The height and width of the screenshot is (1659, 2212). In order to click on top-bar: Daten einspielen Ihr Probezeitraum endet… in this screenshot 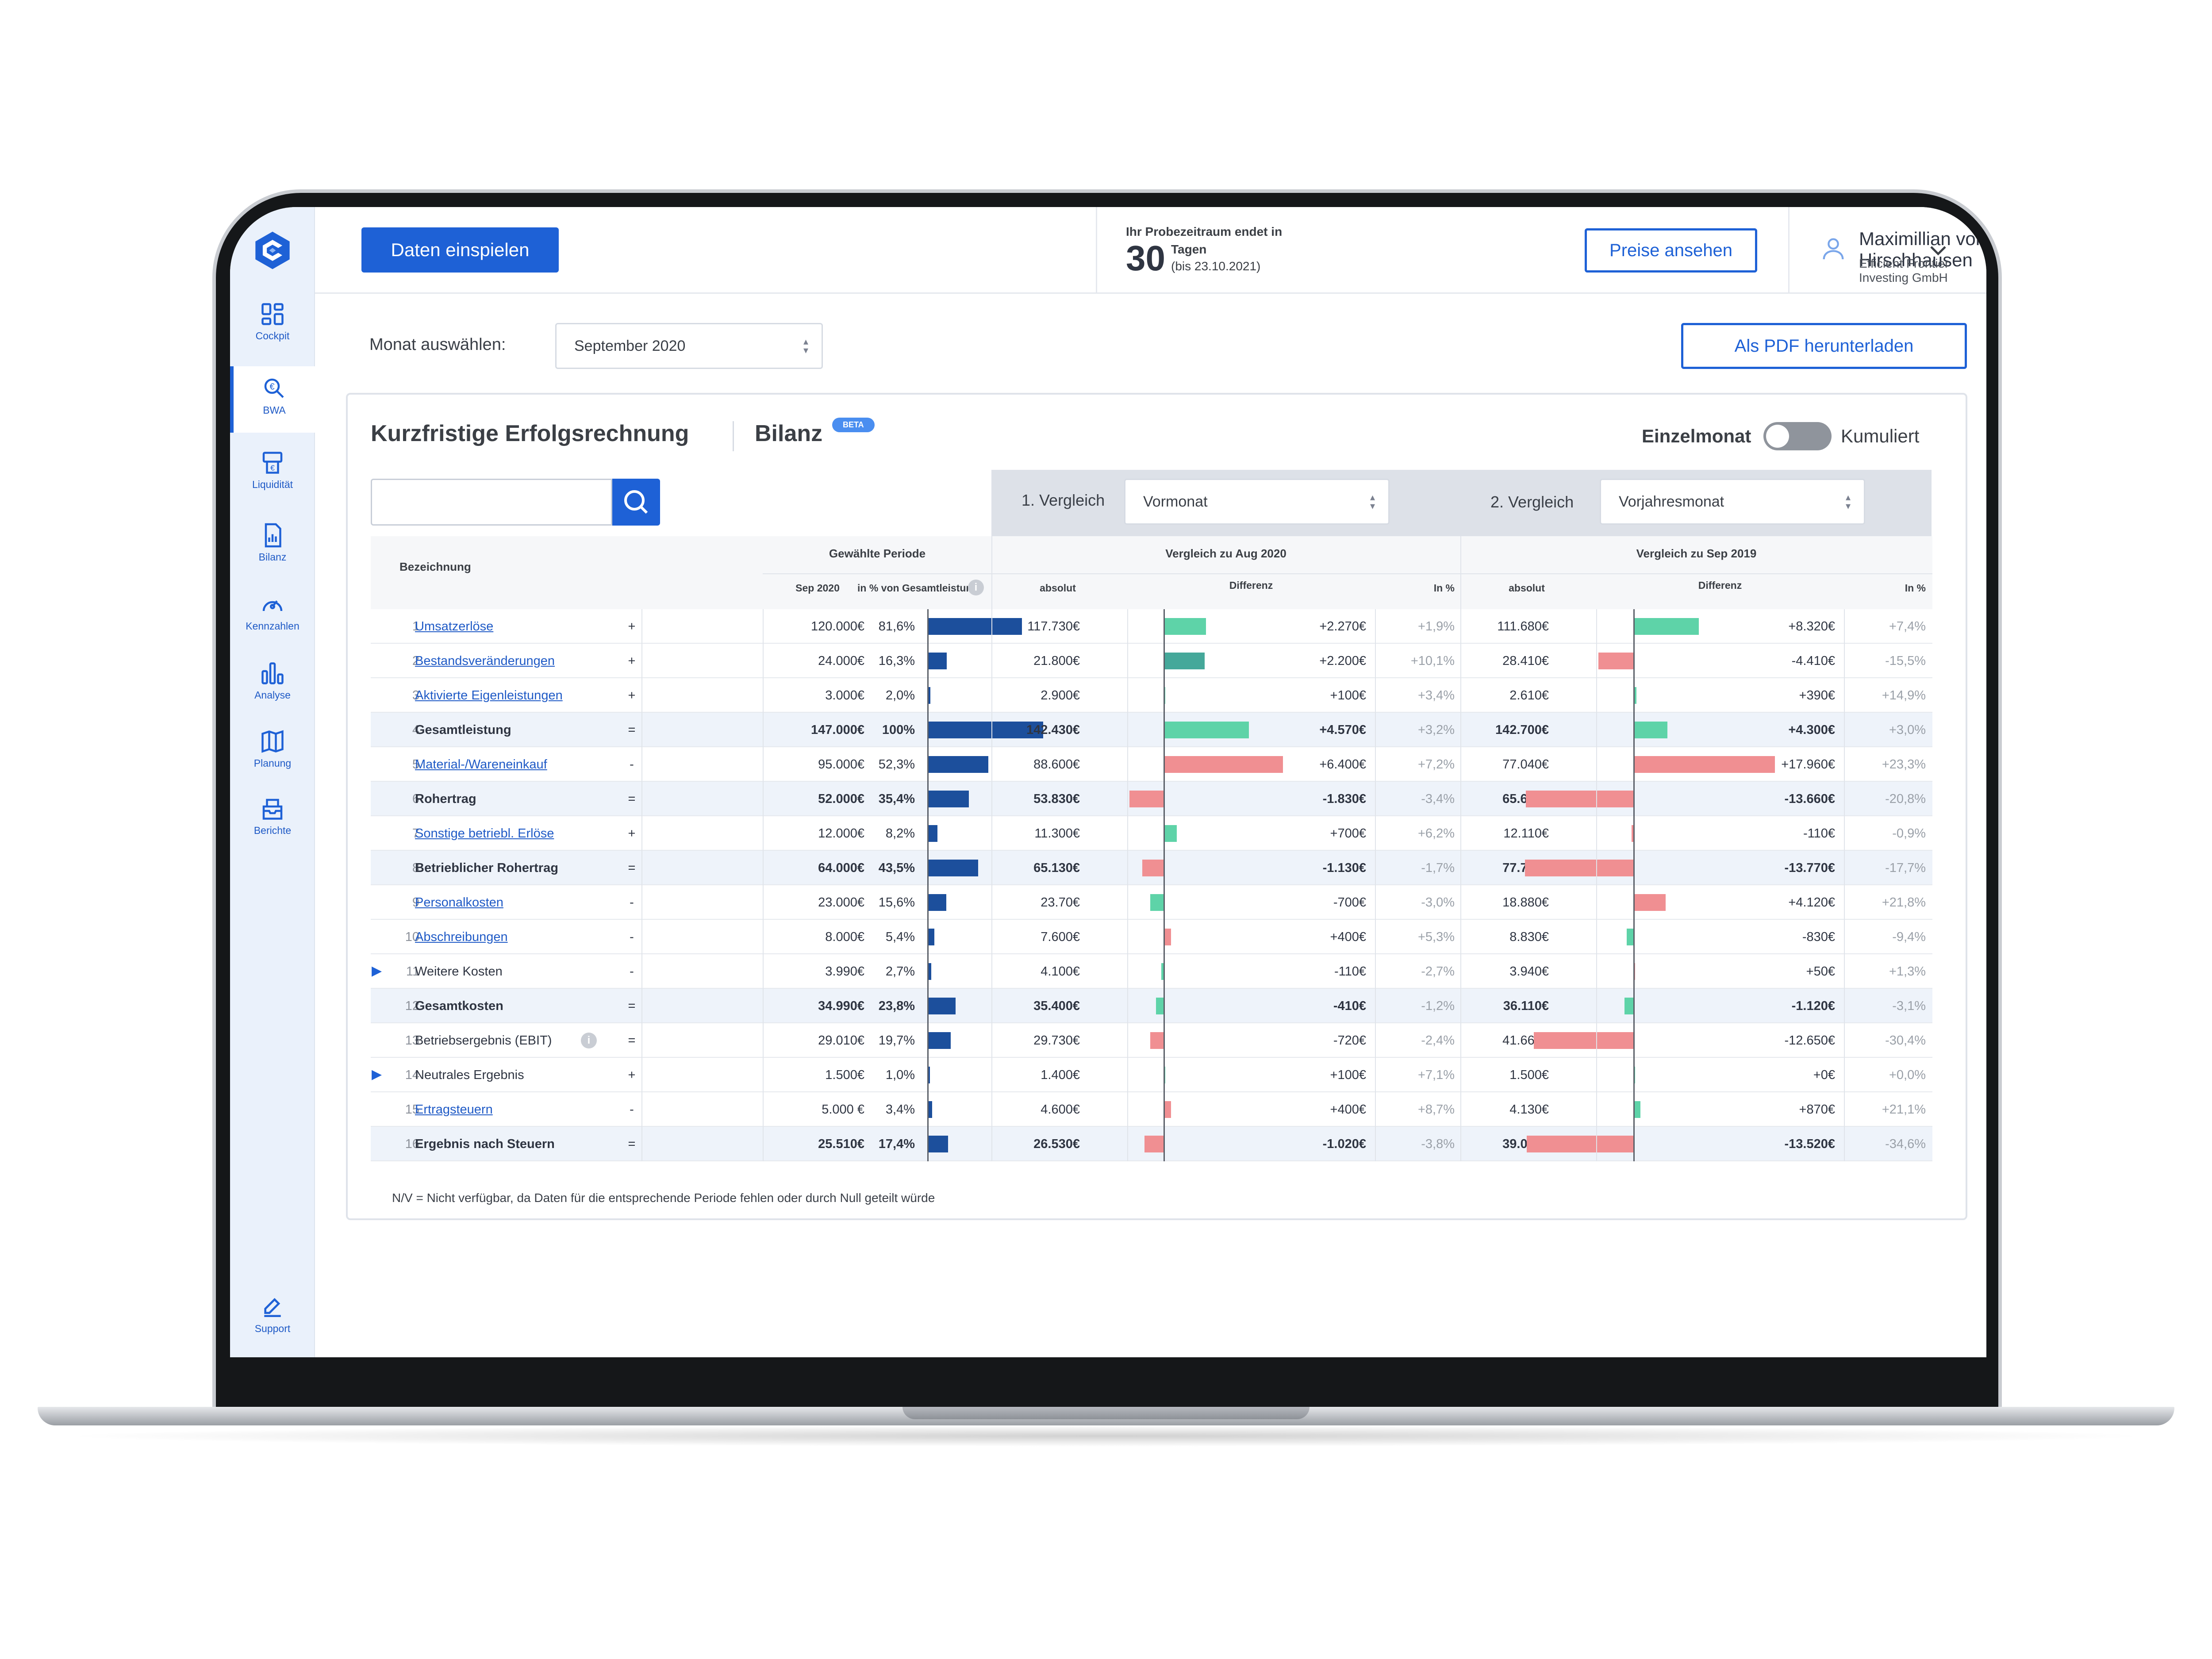, I will do `click(1151, 251)`.